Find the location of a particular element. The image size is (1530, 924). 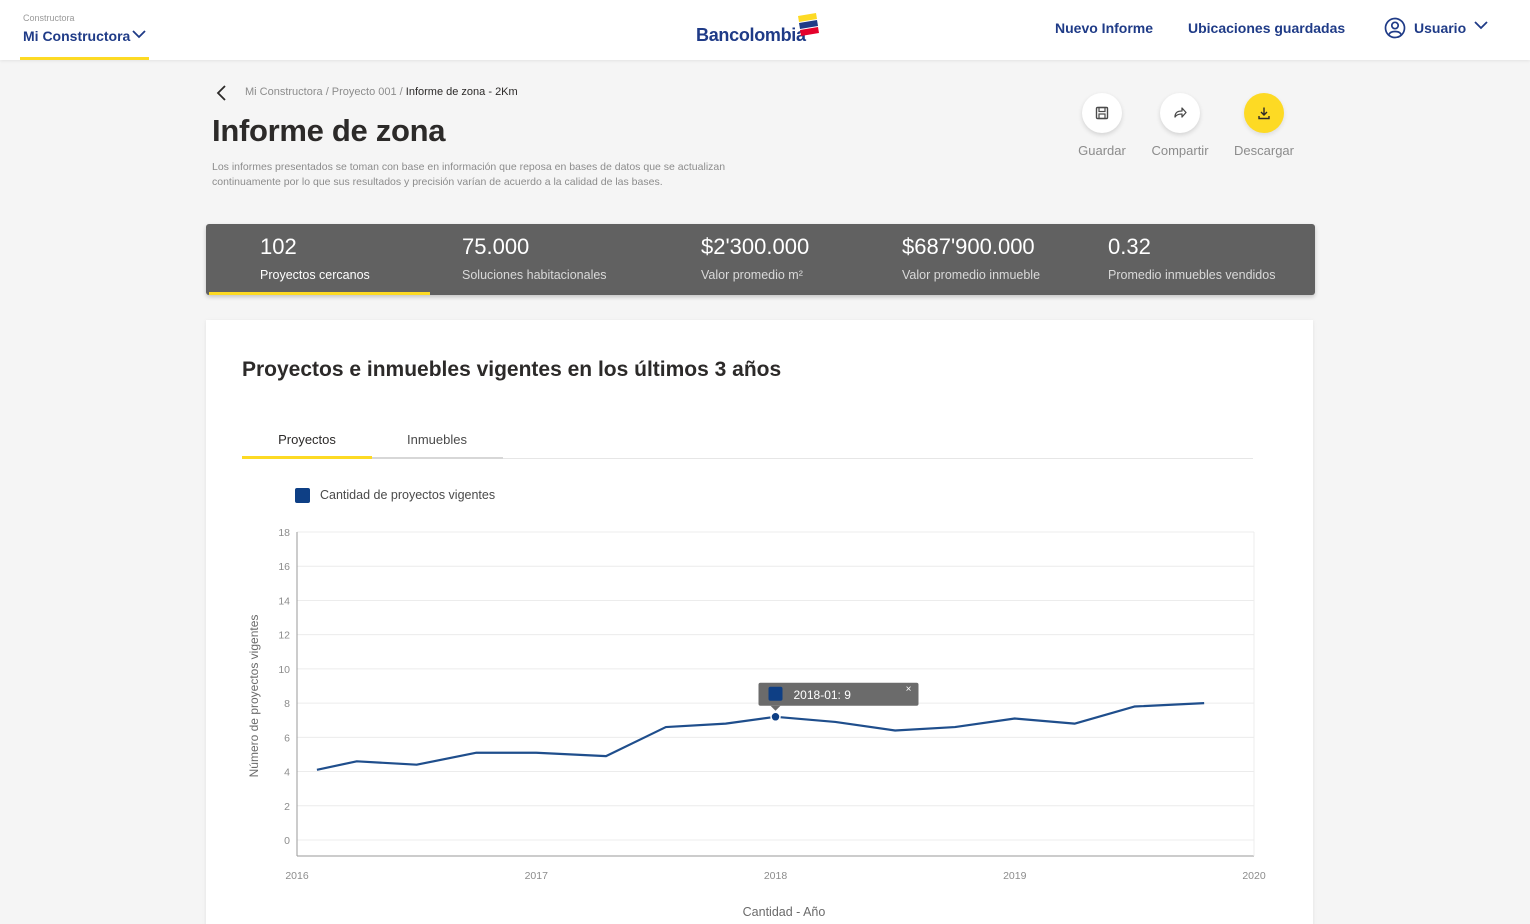

series-line is located at coordinates (760, 736).